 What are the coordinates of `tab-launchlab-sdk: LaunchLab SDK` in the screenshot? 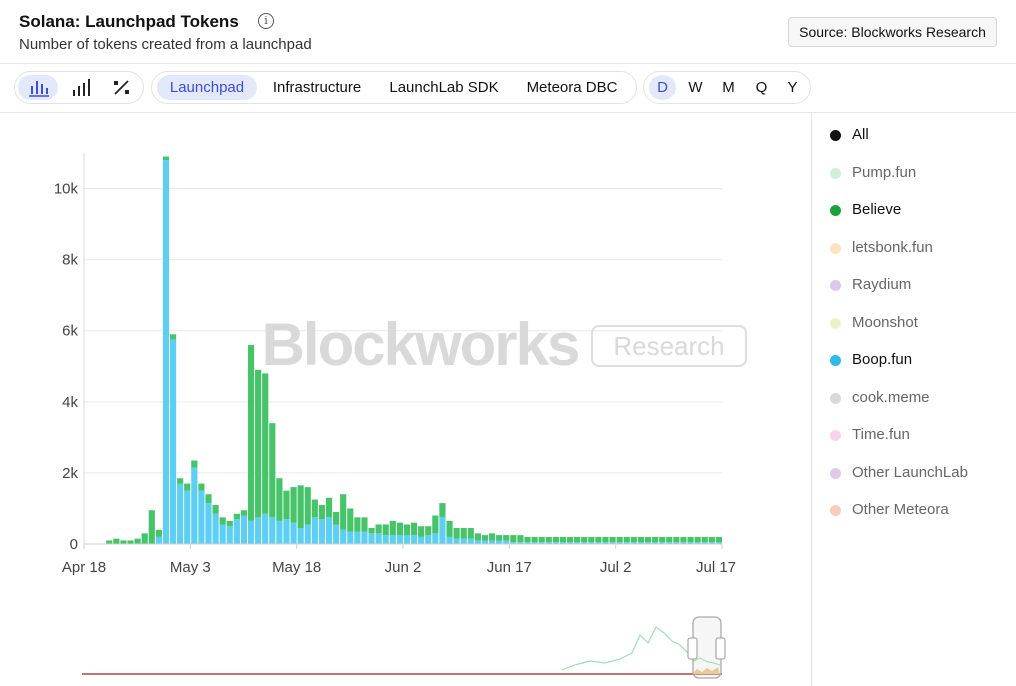 It's located at (444, 87).